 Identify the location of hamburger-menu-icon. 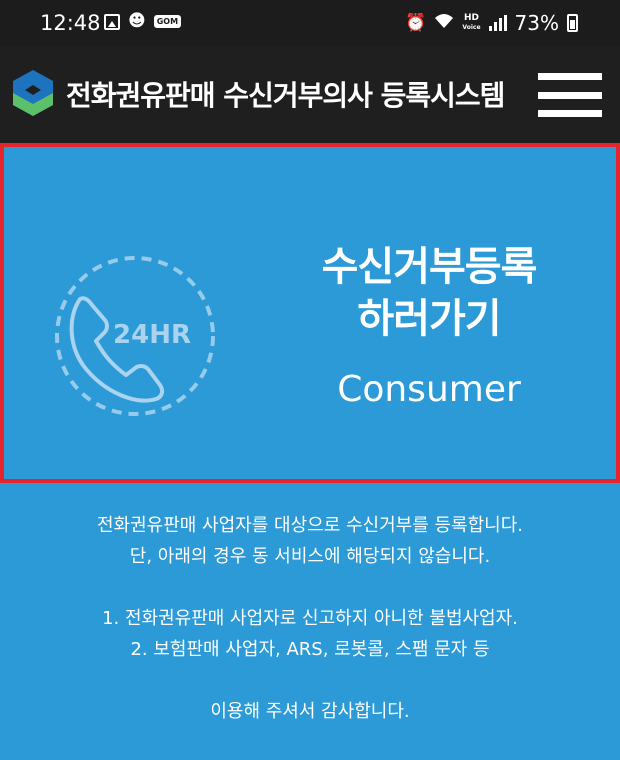
(570, 95).